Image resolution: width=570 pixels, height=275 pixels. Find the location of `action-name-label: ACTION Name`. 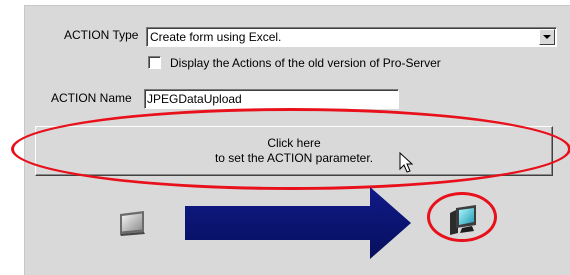

action-name-label: ACTION Name is located at coordinates (91, 98).